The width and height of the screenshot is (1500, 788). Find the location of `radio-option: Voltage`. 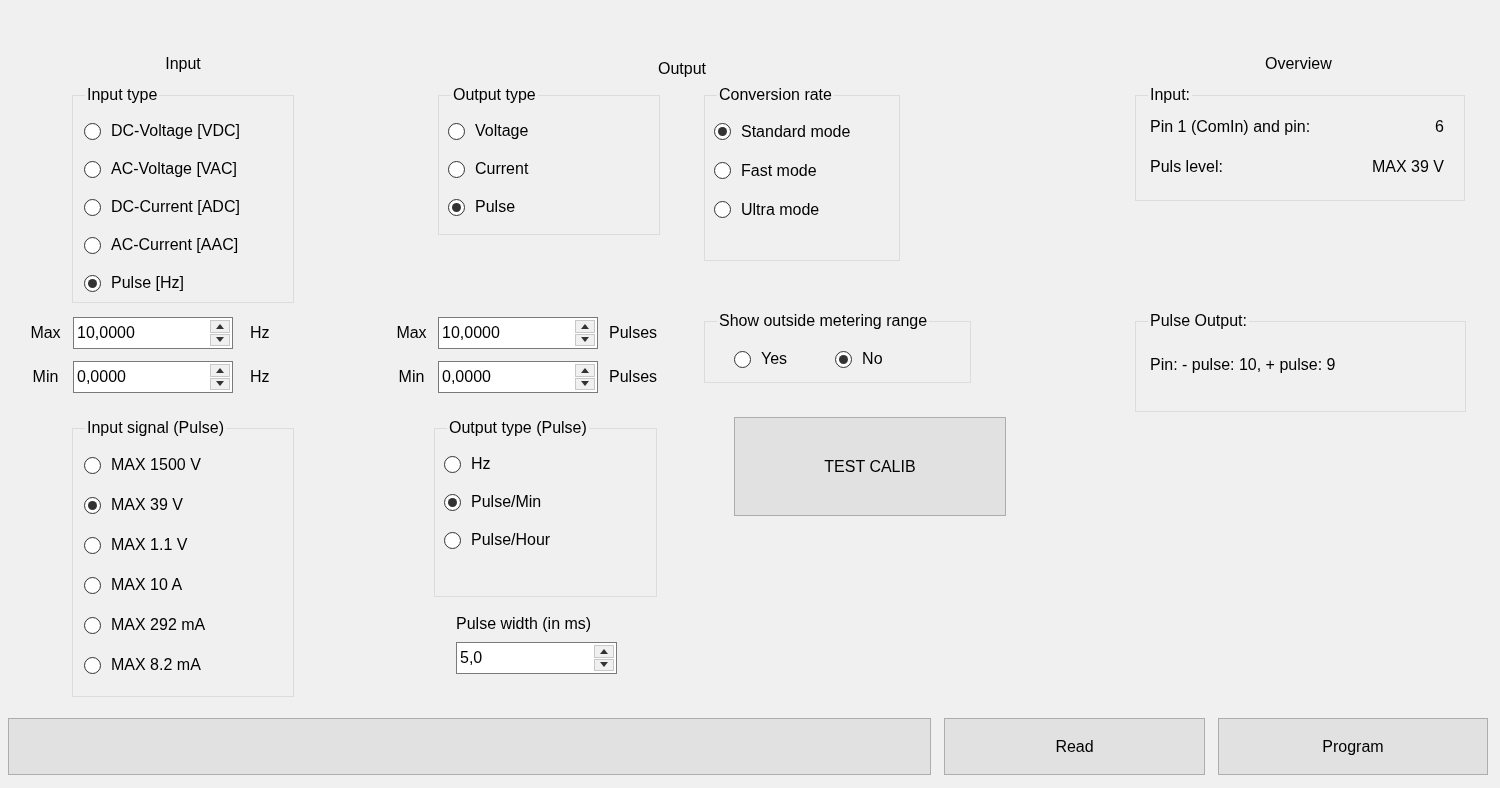

radio-option: Voltage is located at coordinates (488, 131).